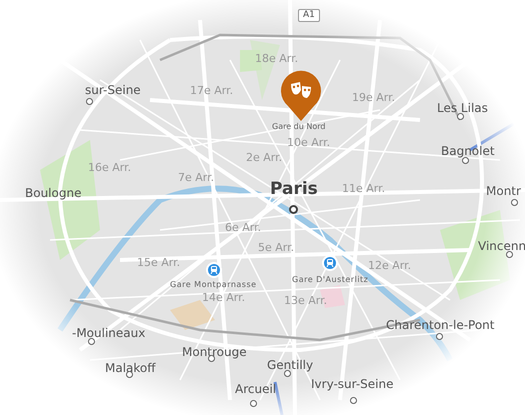 This screenshot has width=525, height=415. I want to click on district-label: 10e Arr., so click(308, 142).